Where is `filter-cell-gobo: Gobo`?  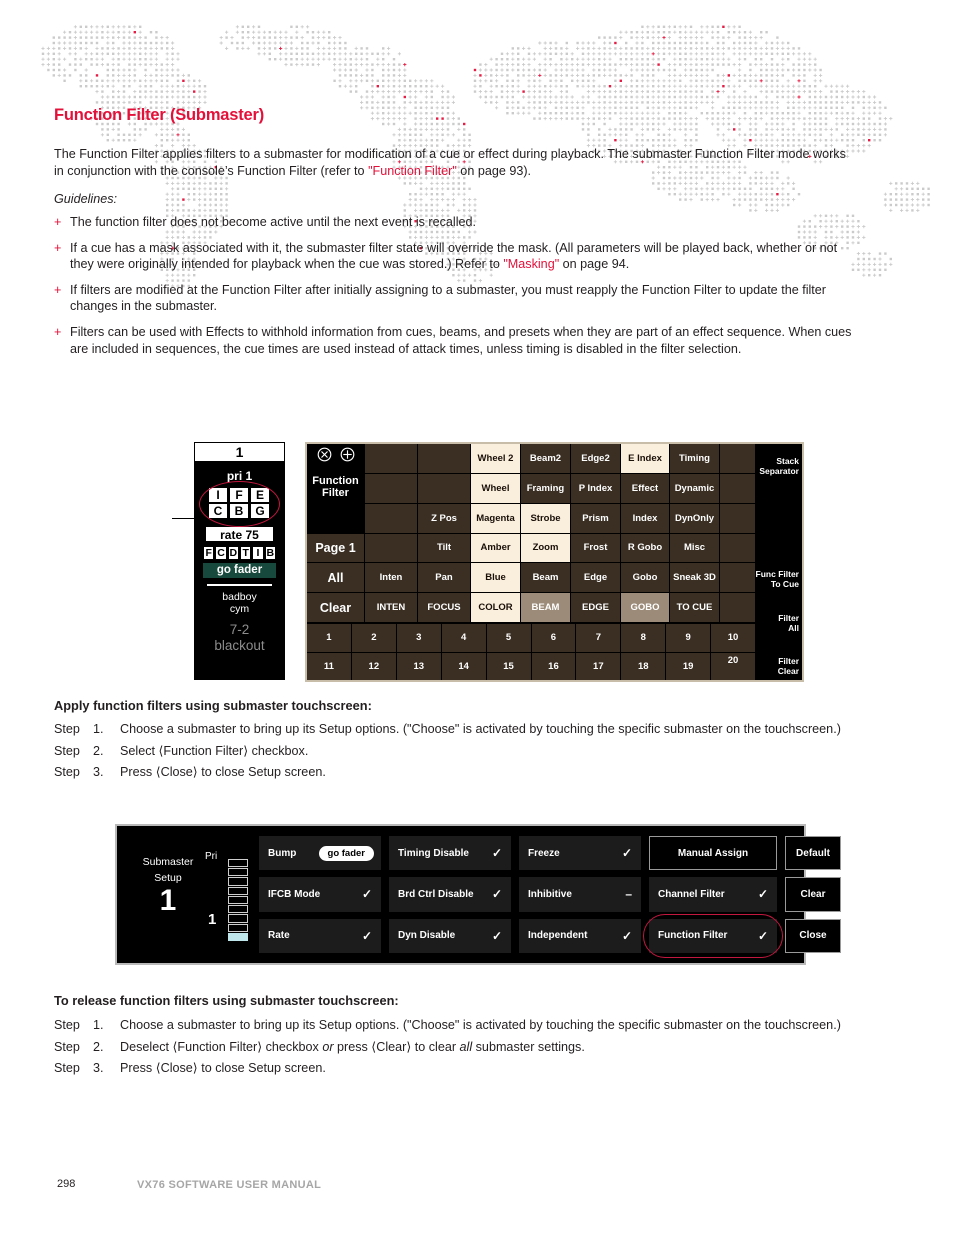
filter-cell-gobo: Gobo is located at coordinates (645, 578).